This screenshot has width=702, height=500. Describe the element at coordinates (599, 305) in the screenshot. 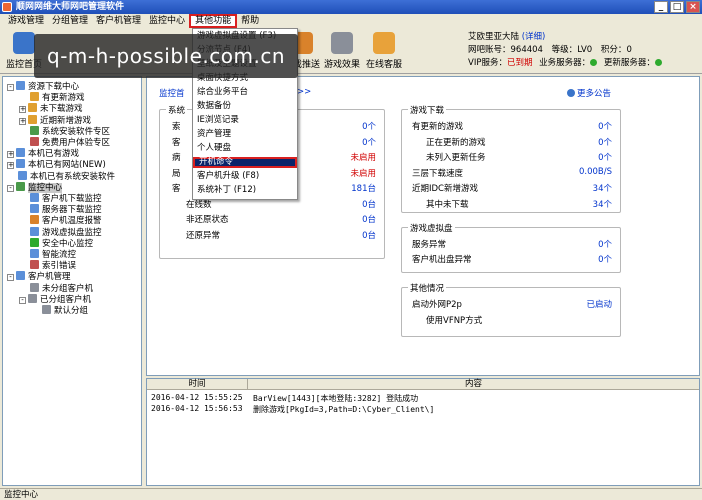

I see `other-row-value: 已启动` at that location.